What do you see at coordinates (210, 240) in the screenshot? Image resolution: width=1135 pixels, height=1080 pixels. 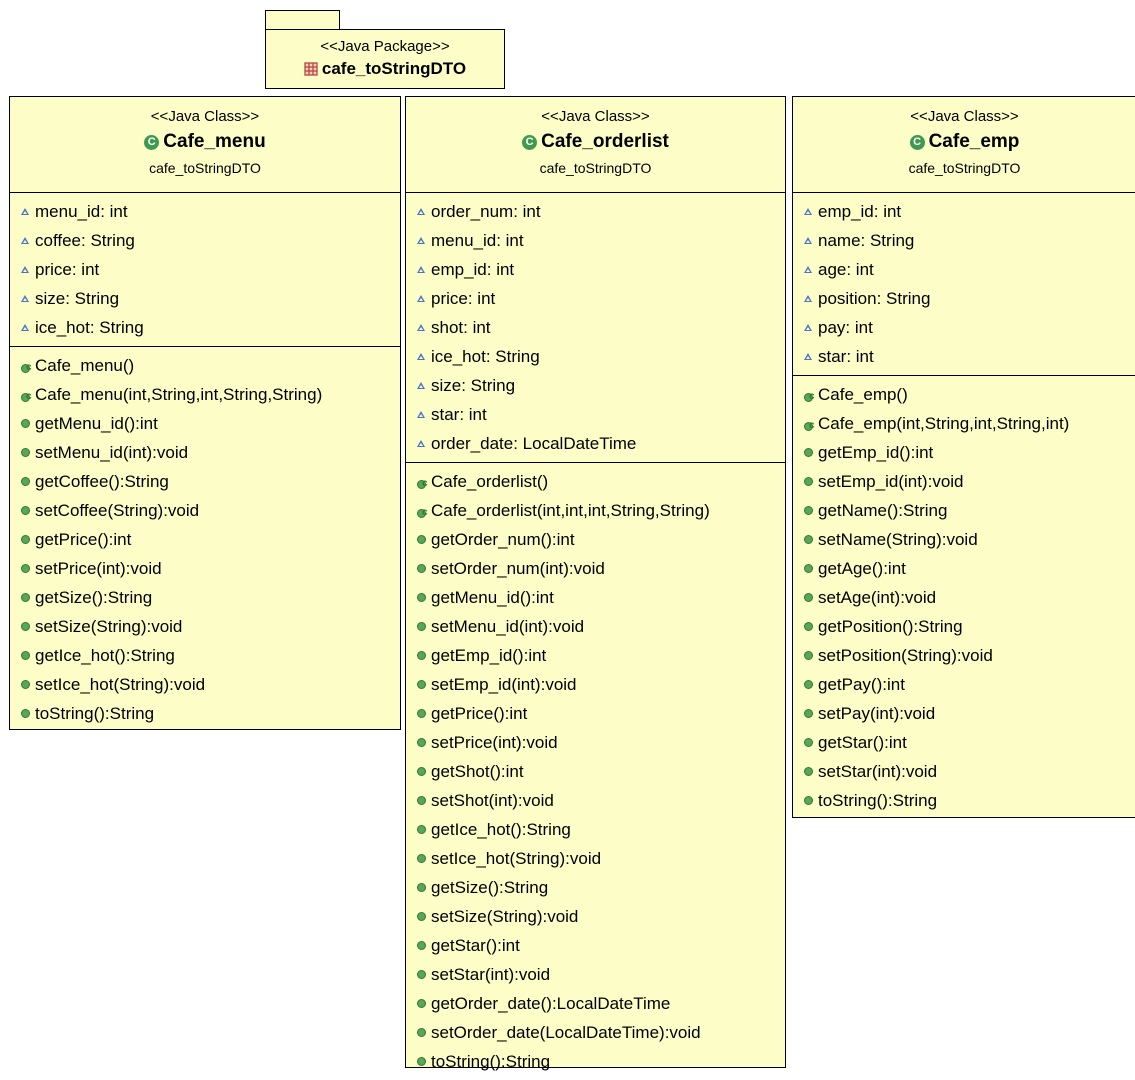 I see `attribute-row: coffee: String` at bounding box center [210, 240].